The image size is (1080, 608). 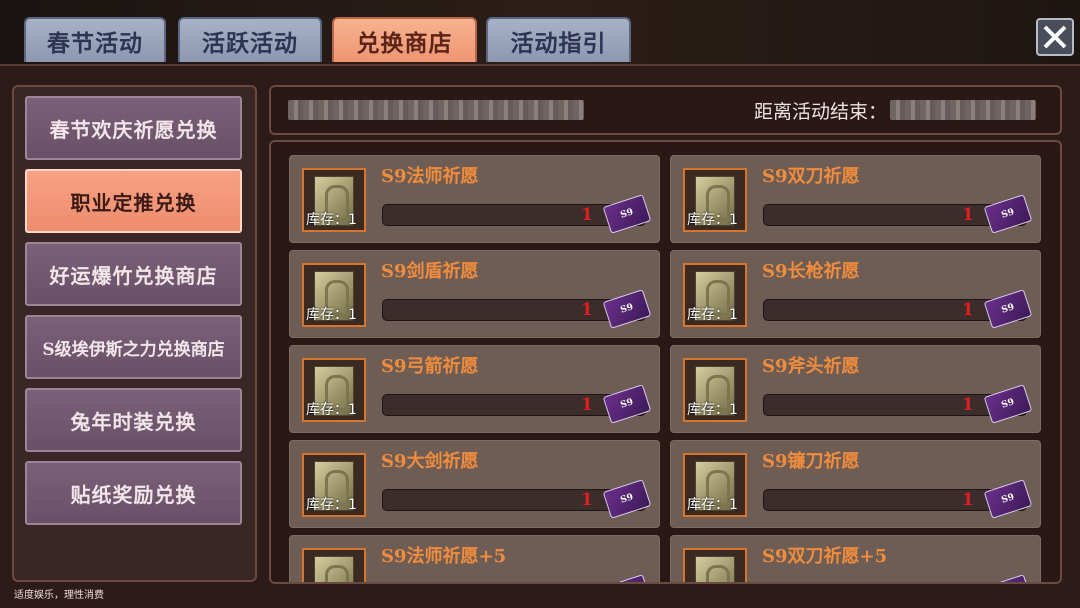 I want to click on menu-item-rabbit-costume: 兔年时装兑换, so click(x=133, y=420).